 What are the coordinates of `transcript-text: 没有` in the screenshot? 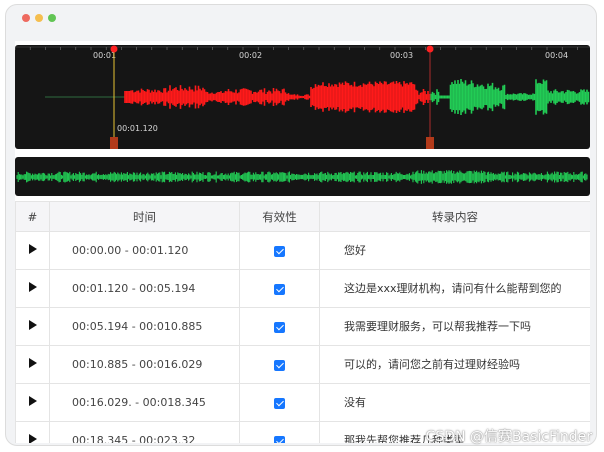 It's located at (454, 402).